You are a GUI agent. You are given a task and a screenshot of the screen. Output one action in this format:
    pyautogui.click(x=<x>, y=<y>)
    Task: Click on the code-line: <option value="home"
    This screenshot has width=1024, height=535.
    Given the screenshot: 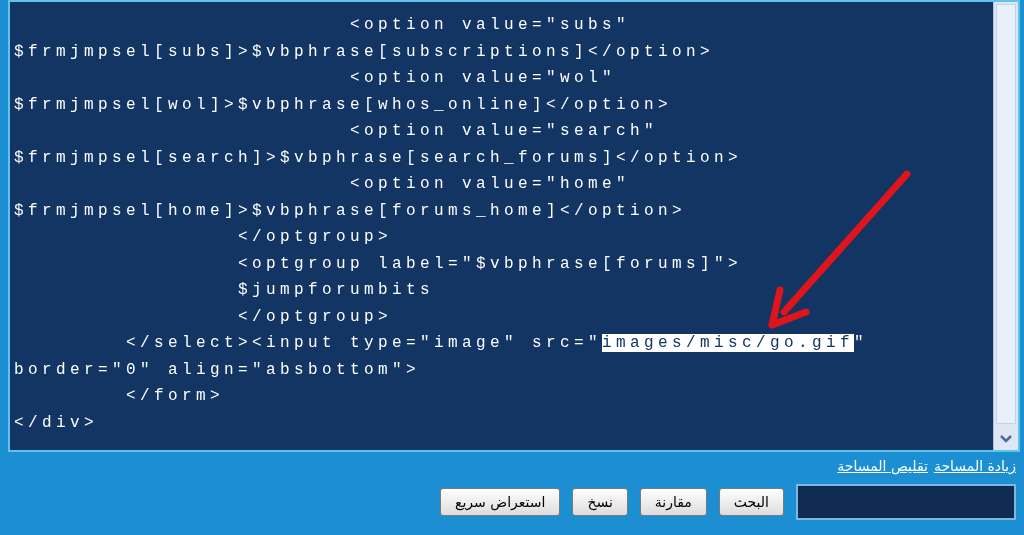 What is the action you would take?
    pyautogui.click(x=490, y=184)
    